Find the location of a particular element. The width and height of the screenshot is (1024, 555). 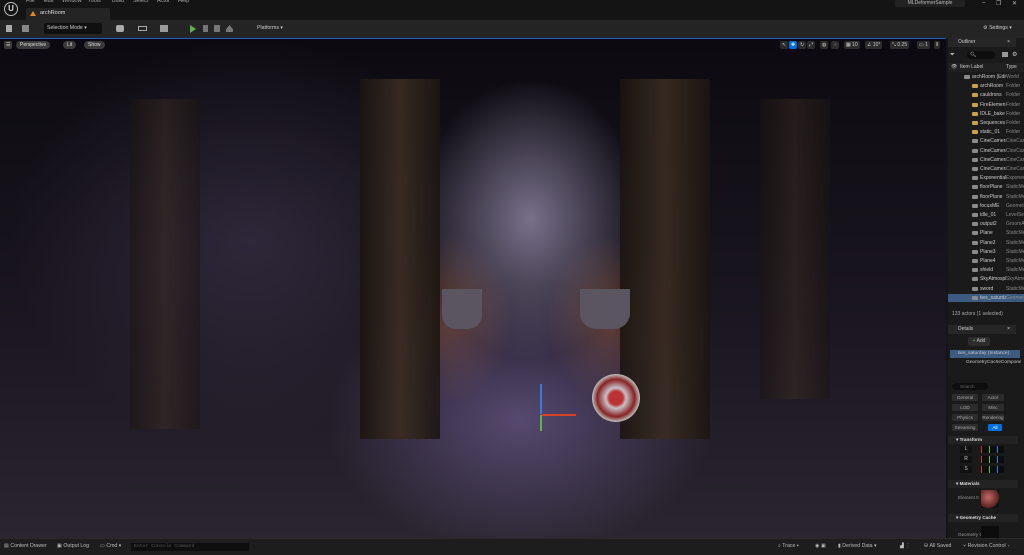

menu-window: Window is located at coordinates (72, 2).